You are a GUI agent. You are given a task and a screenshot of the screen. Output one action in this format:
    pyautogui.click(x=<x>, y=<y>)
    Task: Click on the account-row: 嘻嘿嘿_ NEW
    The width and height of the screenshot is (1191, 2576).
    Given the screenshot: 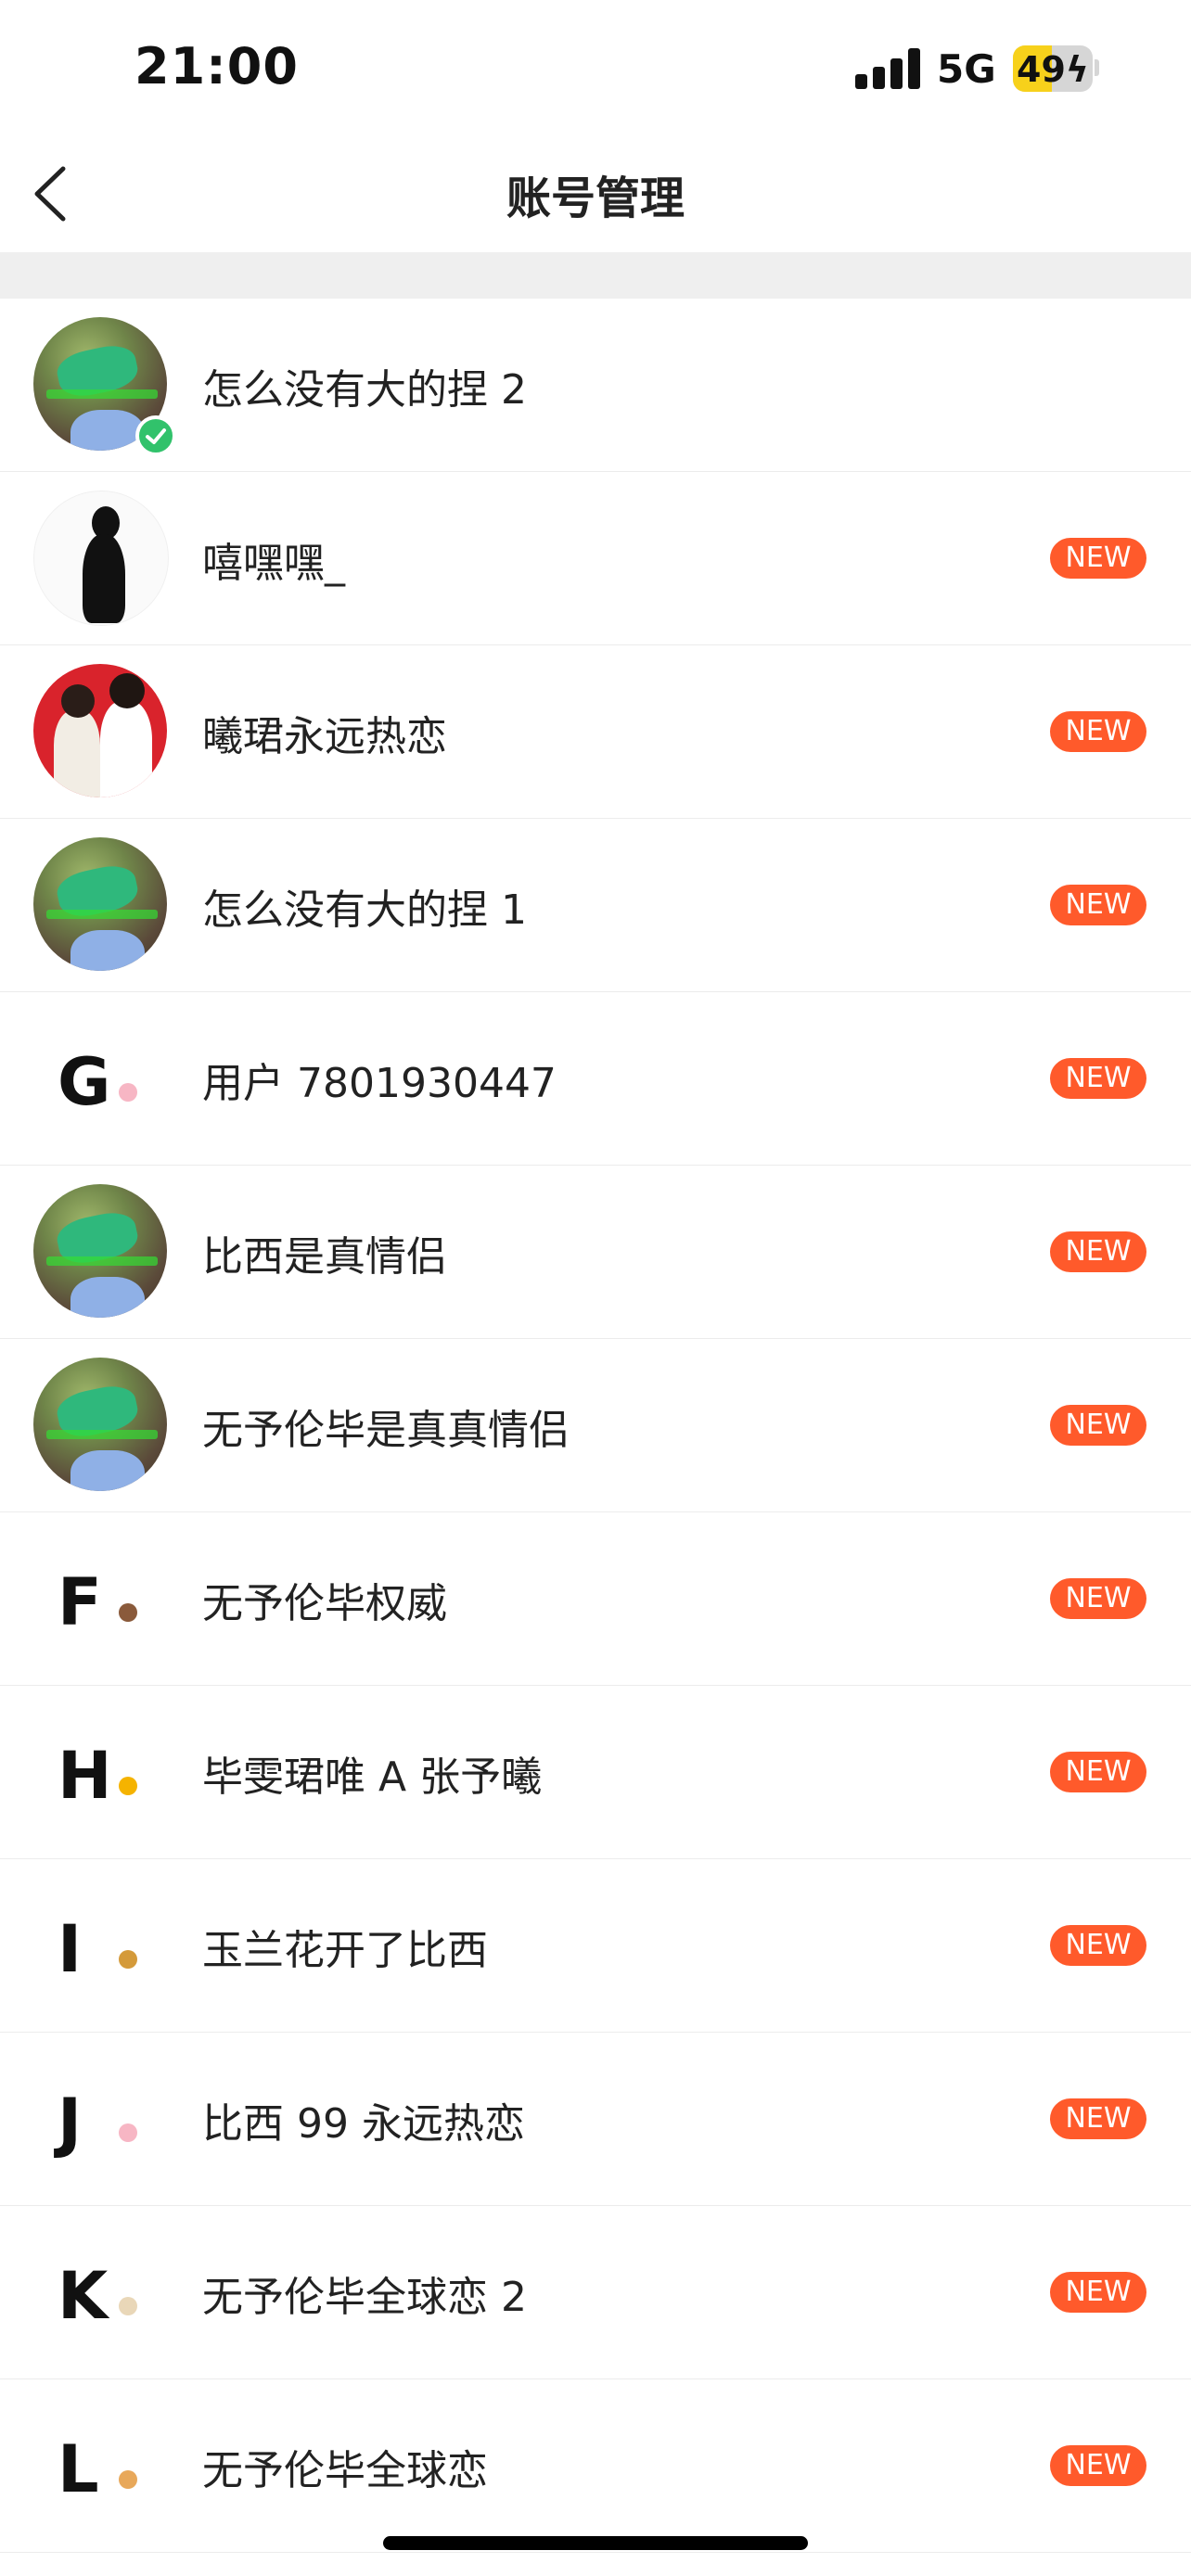 What is the action you would take?
    pyautogui.click(x=595, y=558)
    